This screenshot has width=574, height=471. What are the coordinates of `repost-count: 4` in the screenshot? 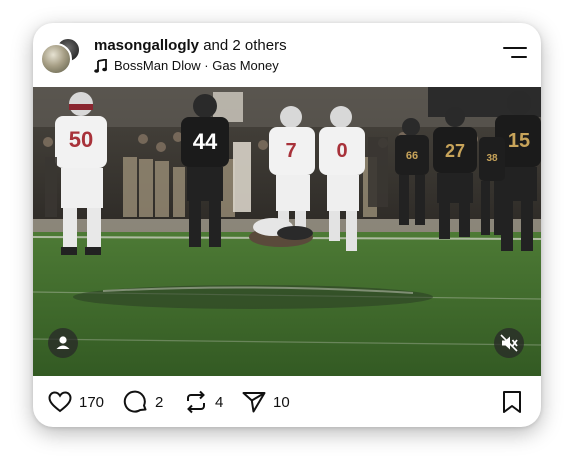 It's located at (219, 402).